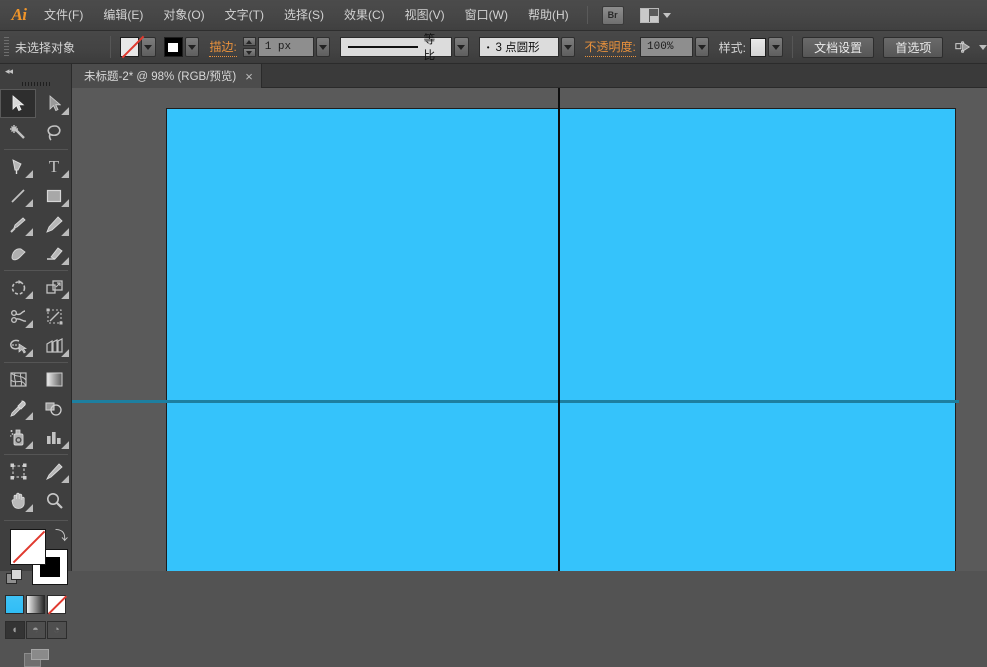 Image resolution: width=987 pixels, height=667 pixels. What do you see at coordinates (18, 224) in the screenshot?
I see `paintbrush-tool` at bounding box center [18, 224].